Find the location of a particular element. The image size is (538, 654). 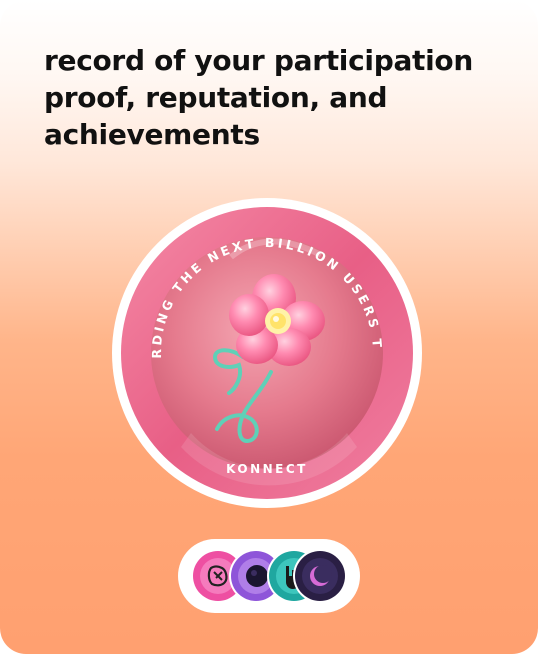

mini-badge-crescent is located at coordinates (320, 576).